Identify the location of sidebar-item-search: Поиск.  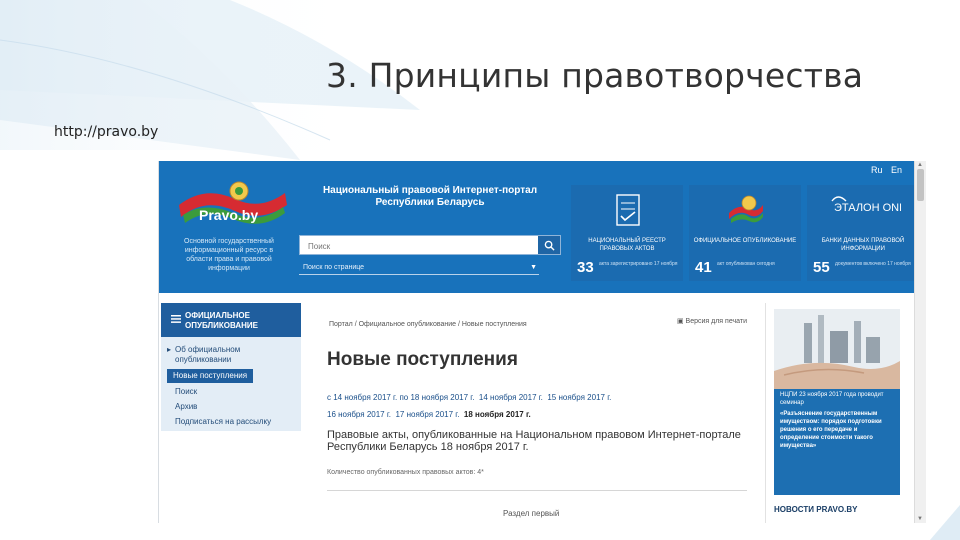
(186, 392).